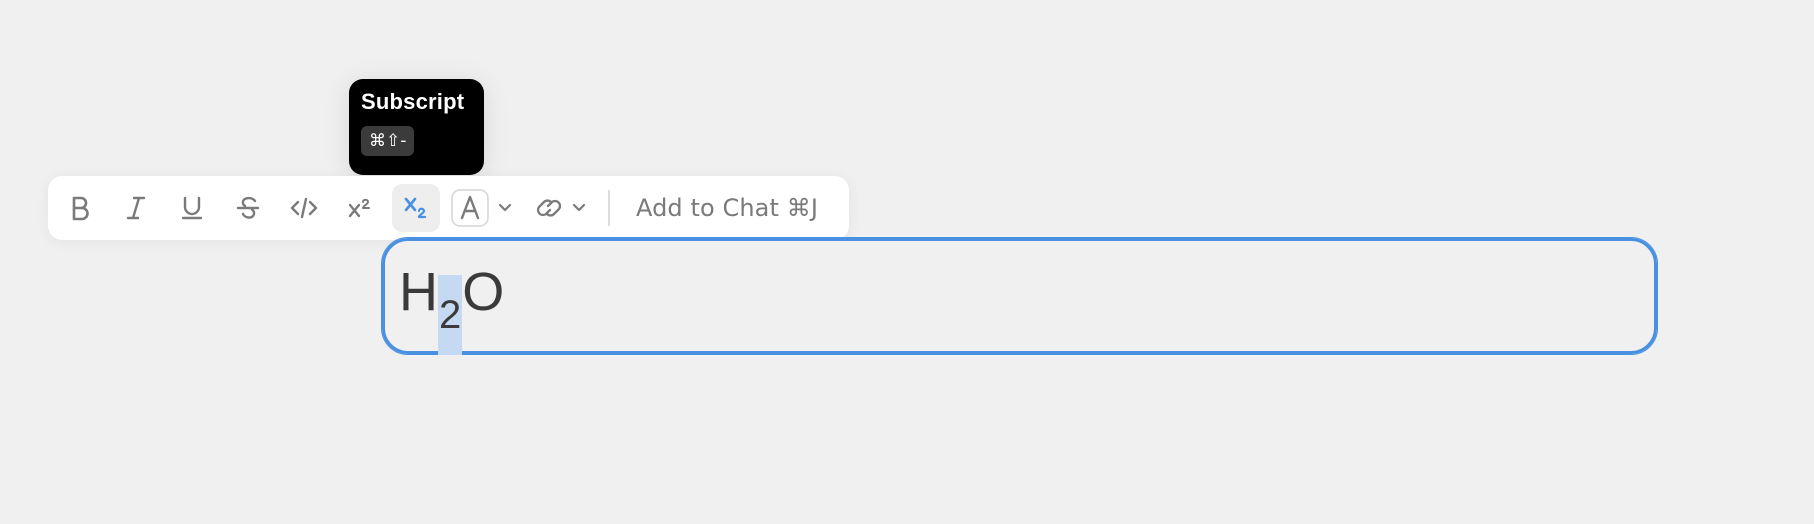 This screenshot has width=1814, height=524. Describe the element at coordinates (388, 141) in the screenshot. I see `tooltip-shortcut: ⌘⇧-` at that location.